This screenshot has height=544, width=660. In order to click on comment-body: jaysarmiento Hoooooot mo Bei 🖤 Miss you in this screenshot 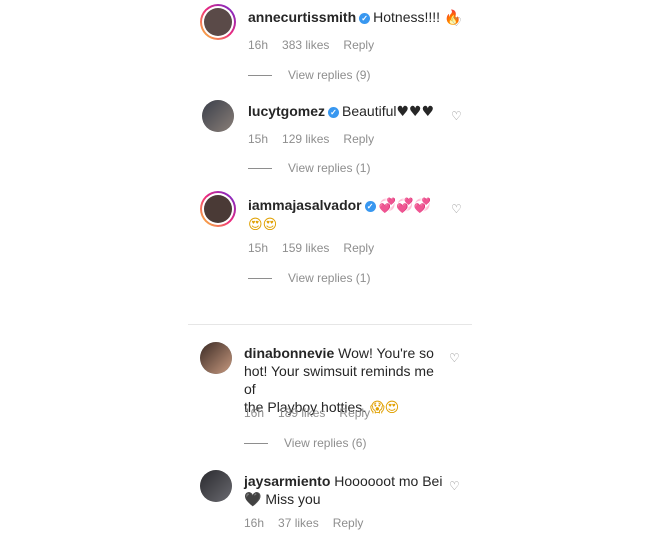, I will do `click(344, 490)`.